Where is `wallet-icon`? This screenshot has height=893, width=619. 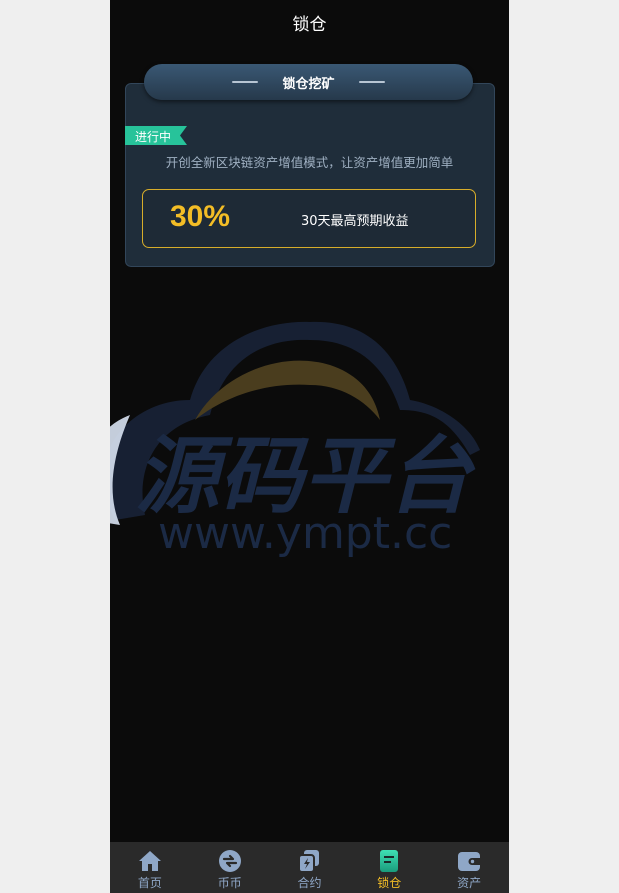
wallet-icon is located at coordinates (469, 861).